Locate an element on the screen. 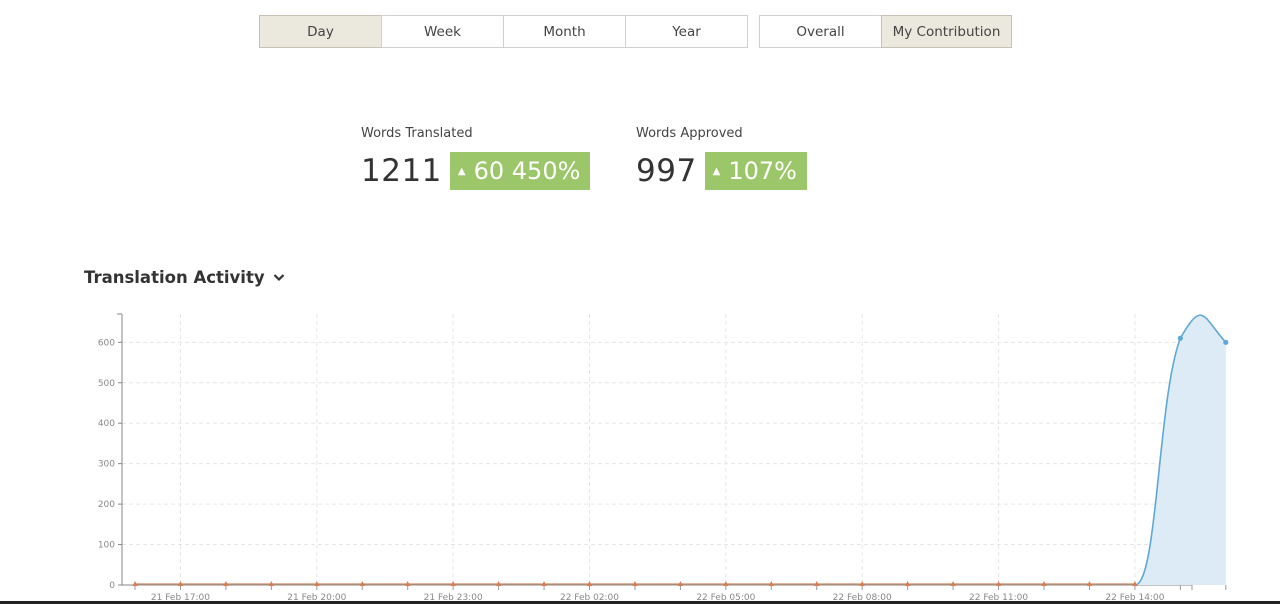 Image resolution: width=1280 pixels, height=604 pixels. section-dropdown: Translation Activity is located at coordinates (184, 277).